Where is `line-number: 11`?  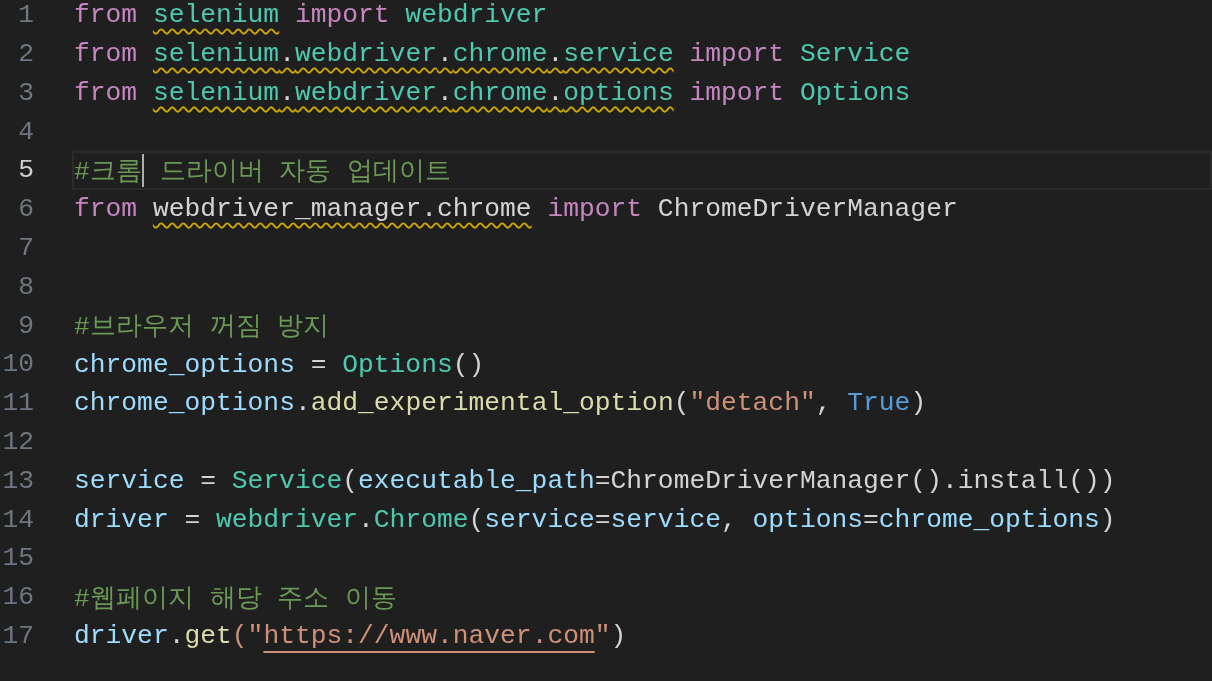 line-number: 11 is located at coordinates (17, 403).